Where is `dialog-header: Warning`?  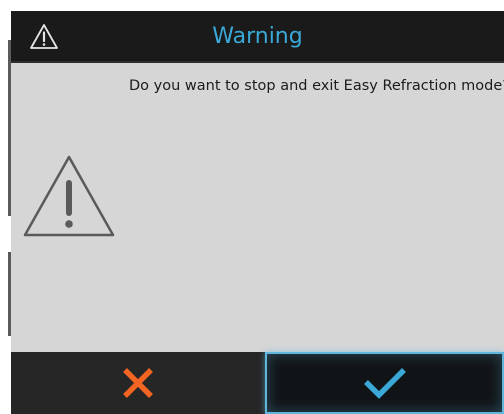 dialog-header: Warning is located at coordinates (257, 37).